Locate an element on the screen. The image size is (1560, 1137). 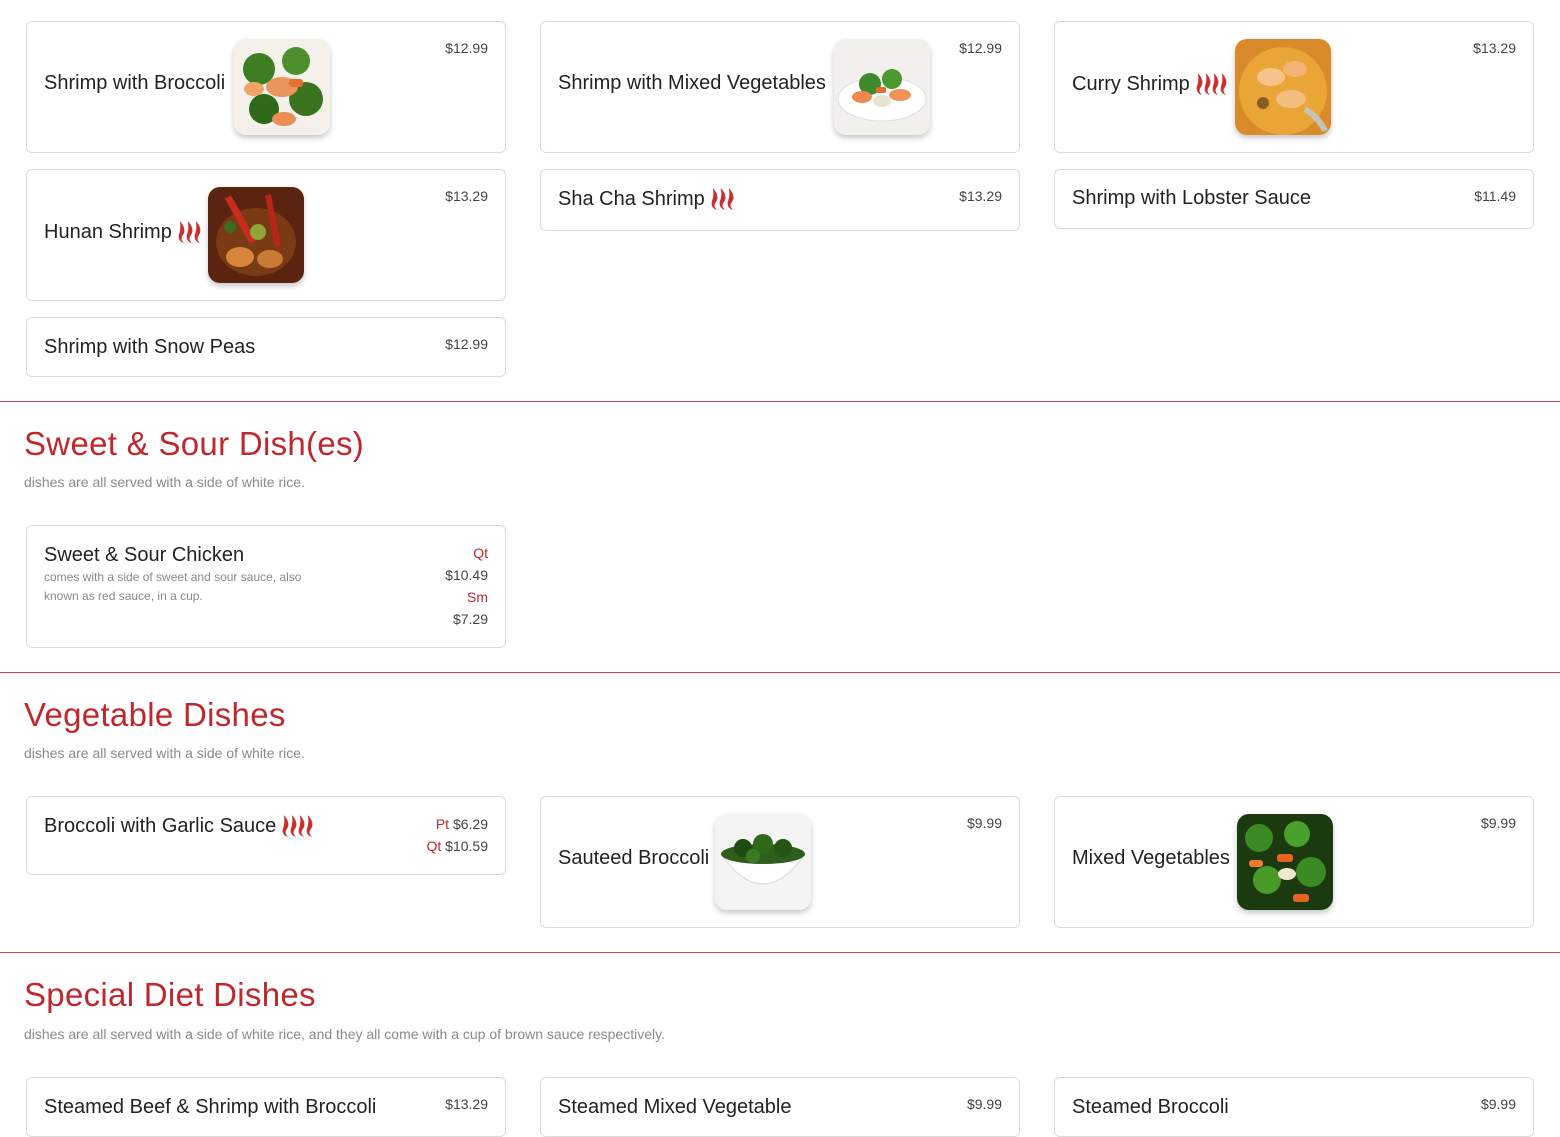
hunan-shrimp-photo is located at coordinates (256, 235).